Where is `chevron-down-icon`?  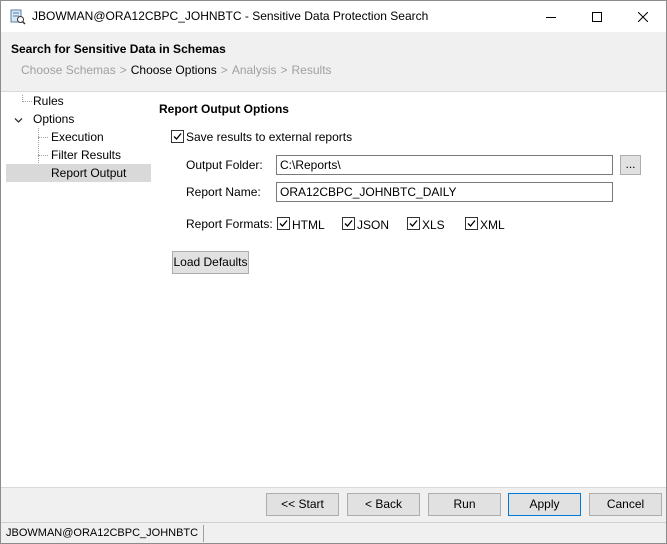
chevron-down-icon is located at coordinates (18, 121).